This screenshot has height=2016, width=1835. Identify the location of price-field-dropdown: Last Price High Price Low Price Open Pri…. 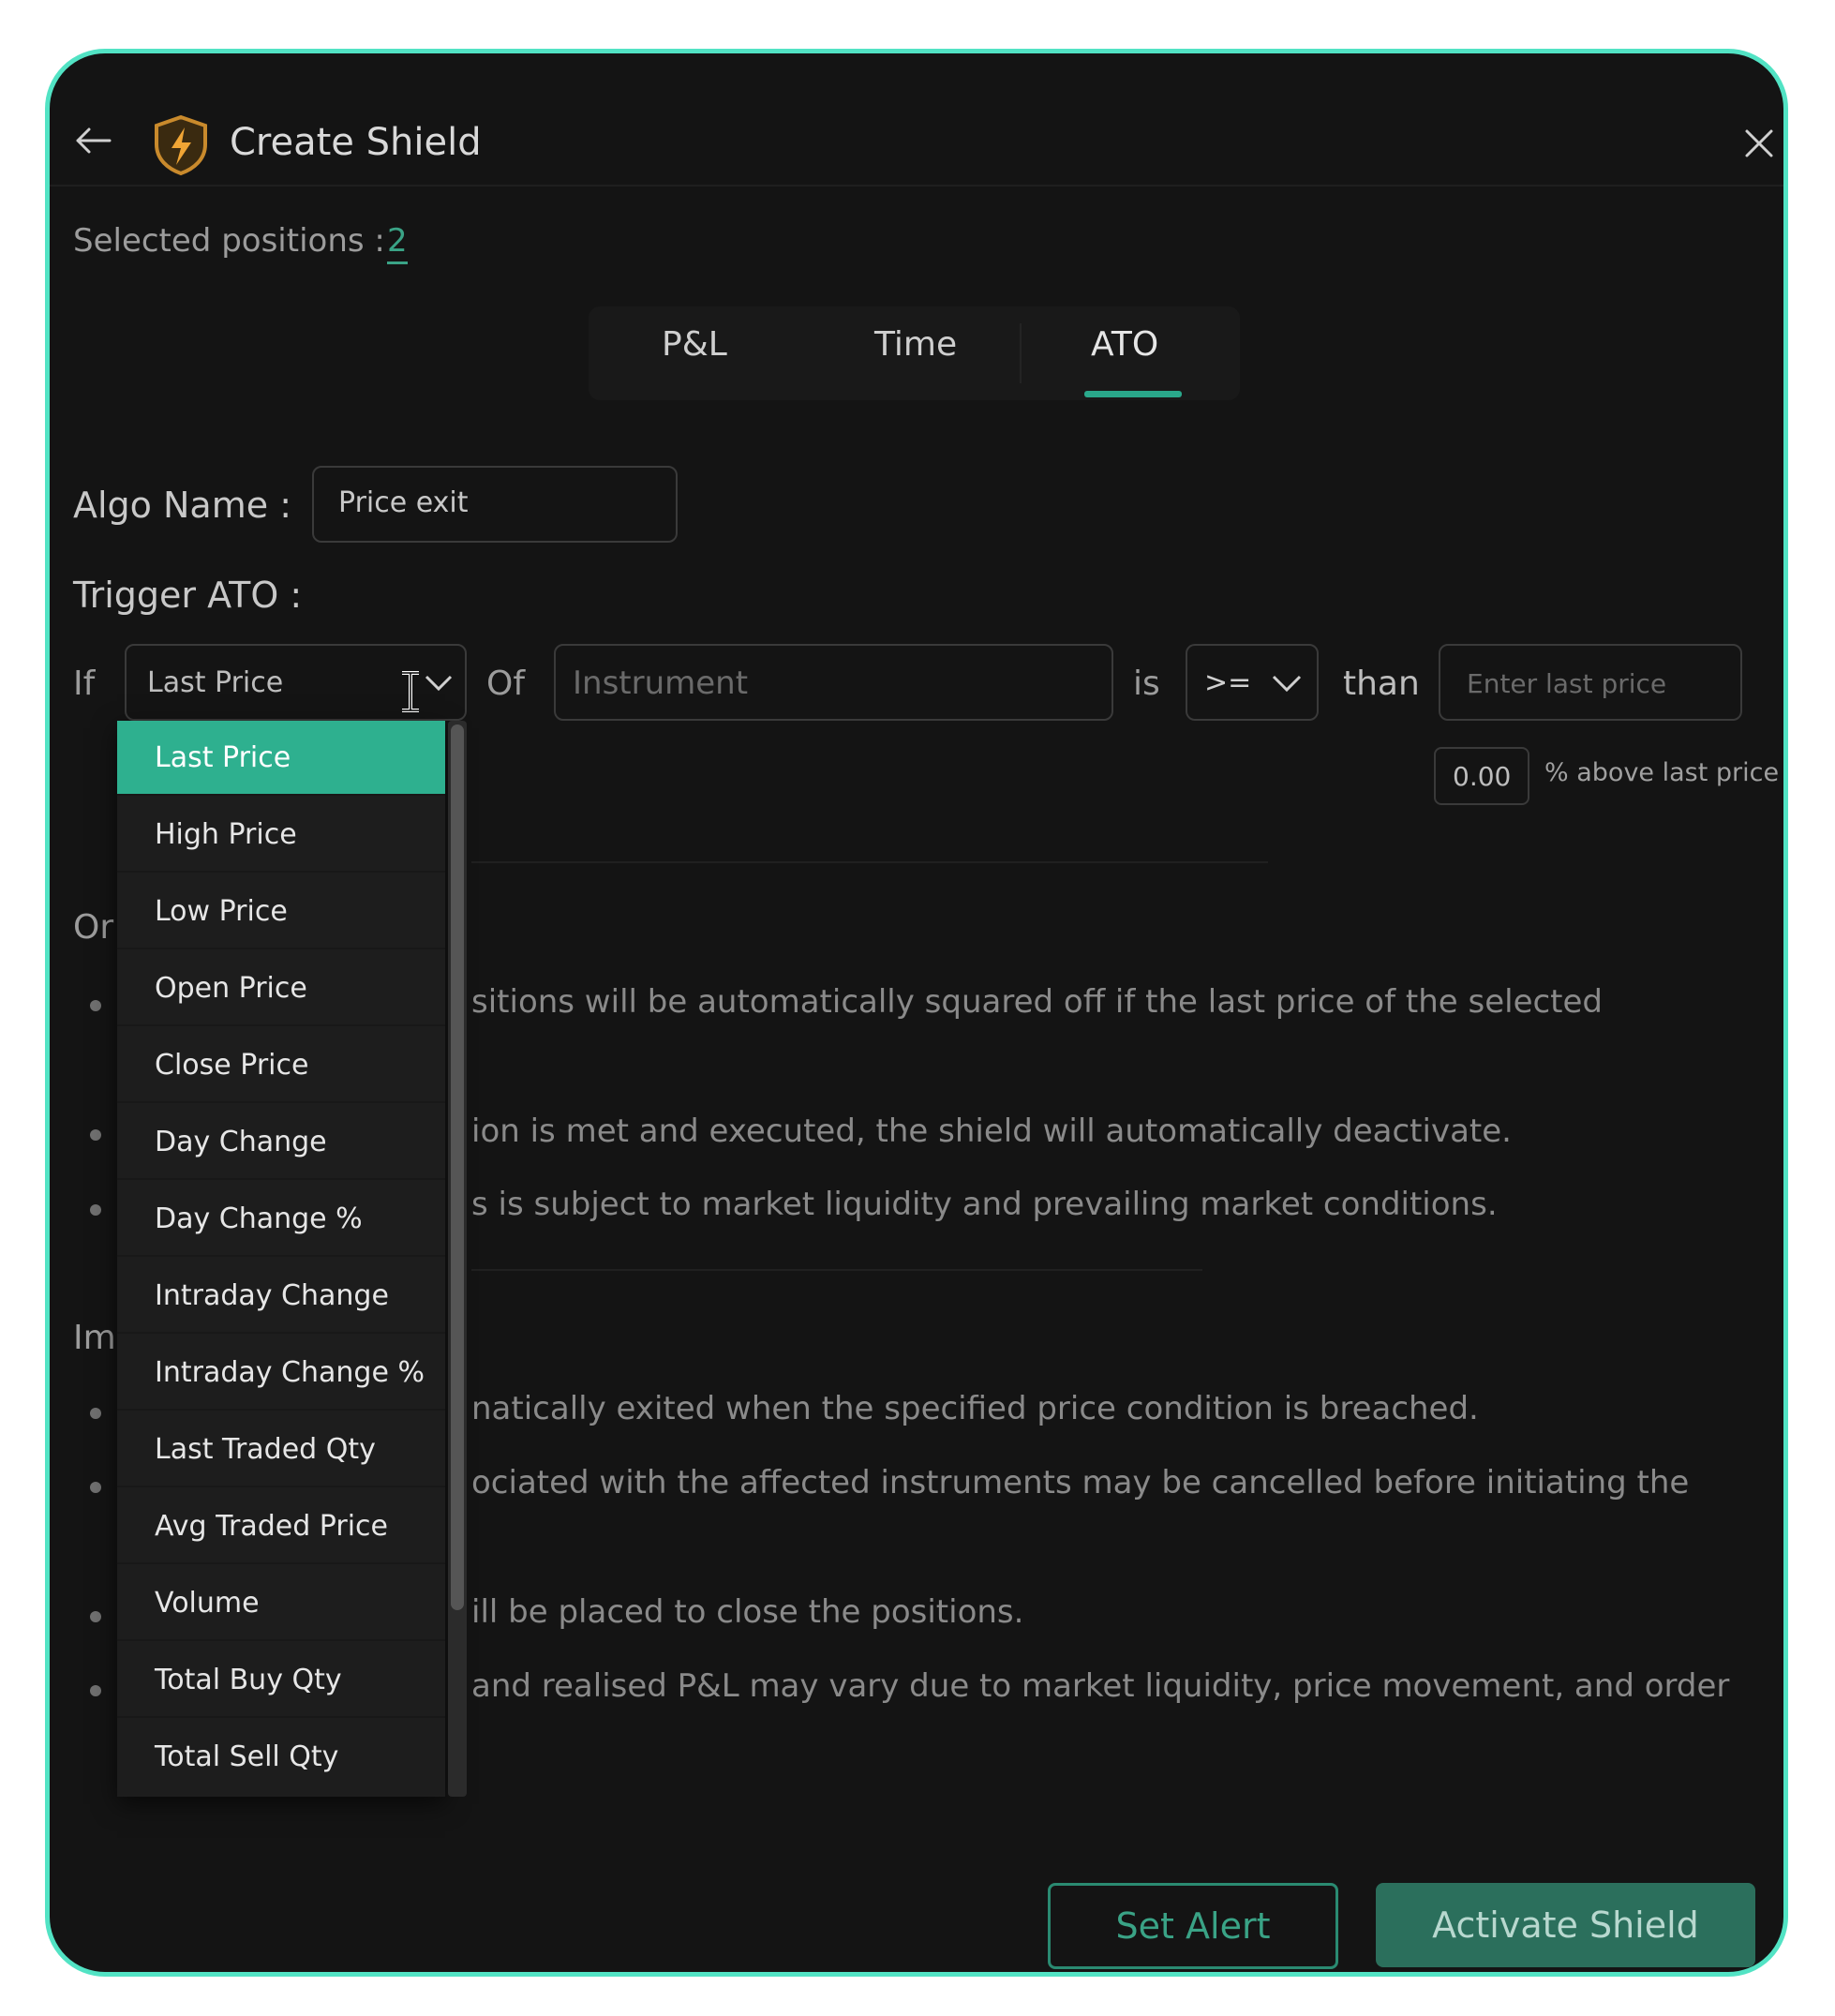
(281, 1259).